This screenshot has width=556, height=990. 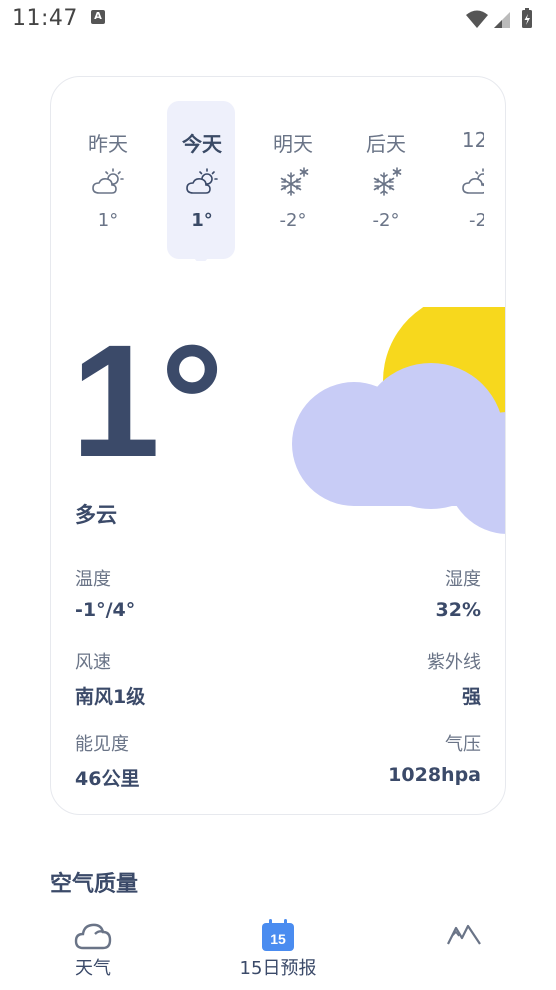 What do you see at coordinates (93, 579) in the screenshot?
I see `metric-label: 温度` at bounding box center [93, 579].